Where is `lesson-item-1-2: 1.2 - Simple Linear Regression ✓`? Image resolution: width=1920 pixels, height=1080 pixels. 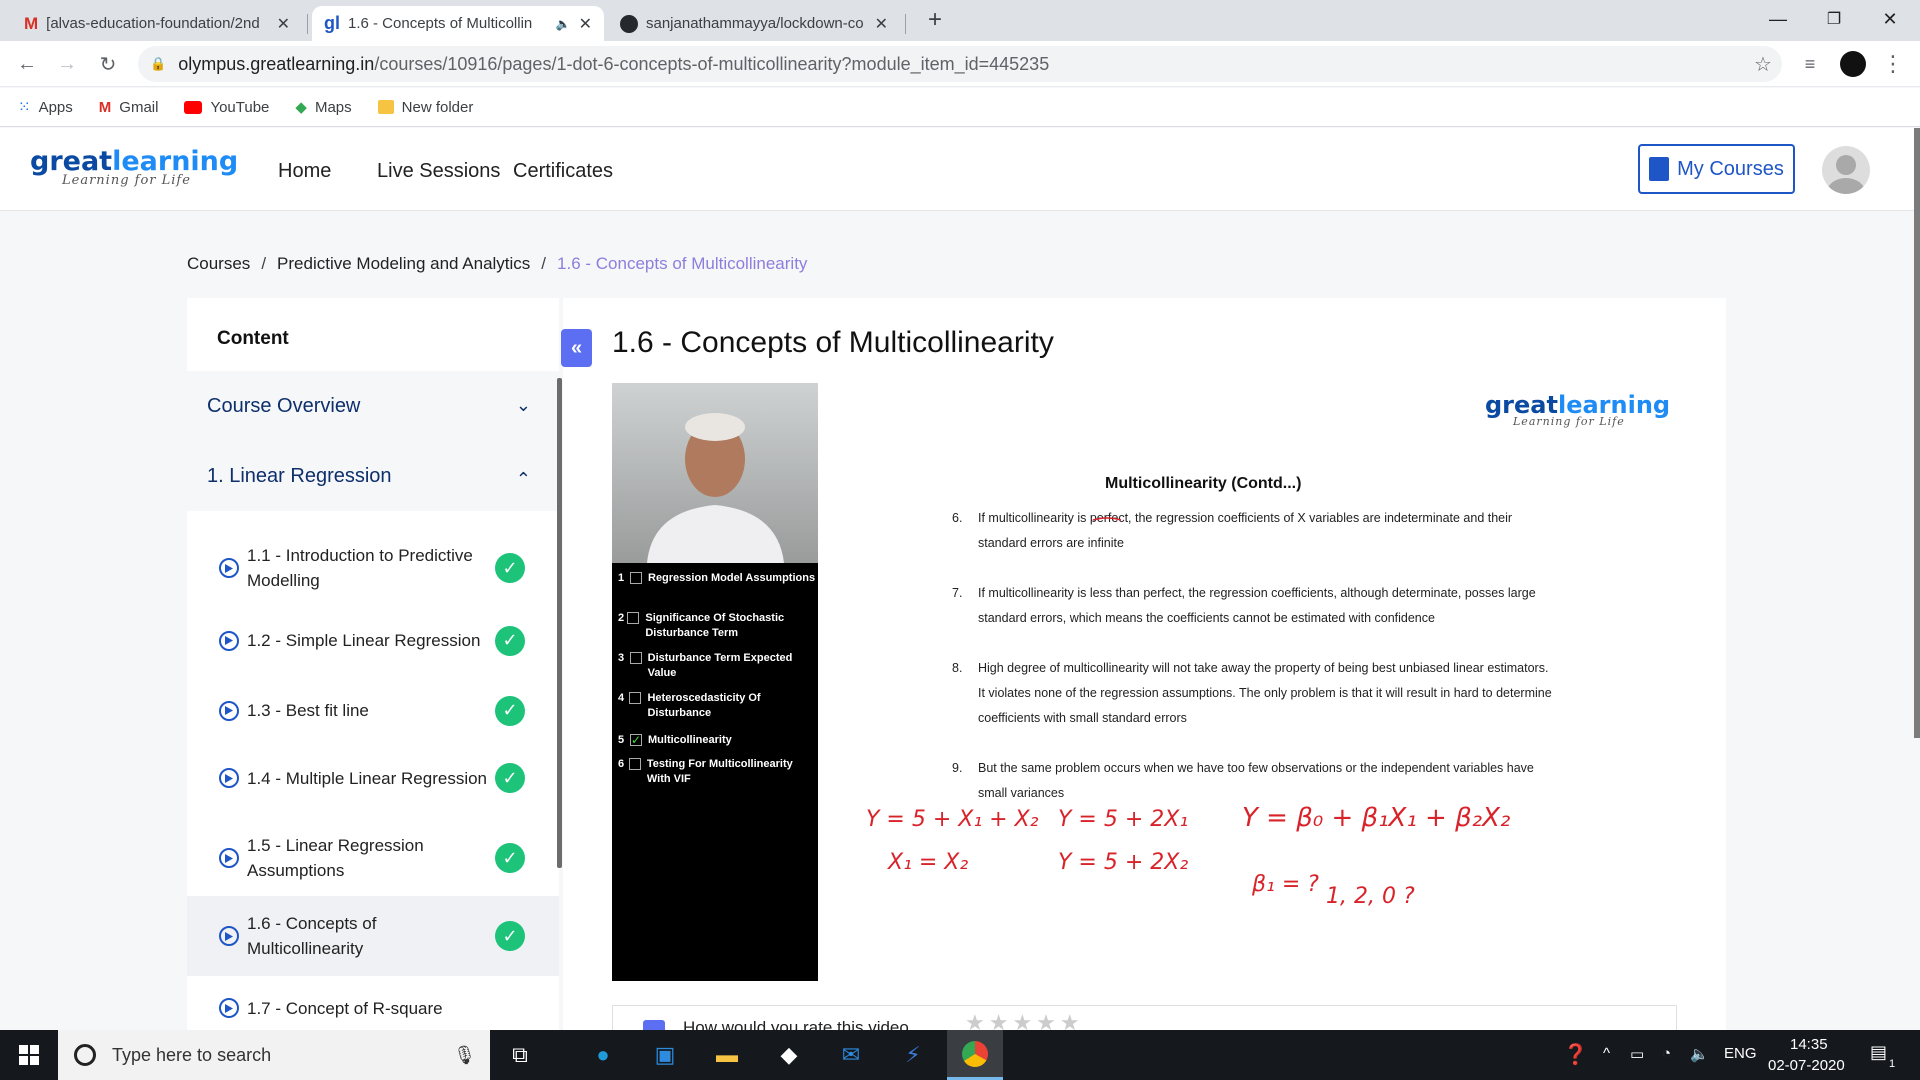 lesson-item-1-2: 1.2 - Simple Linear Regression ✓ is located at coordinates (373, 640).